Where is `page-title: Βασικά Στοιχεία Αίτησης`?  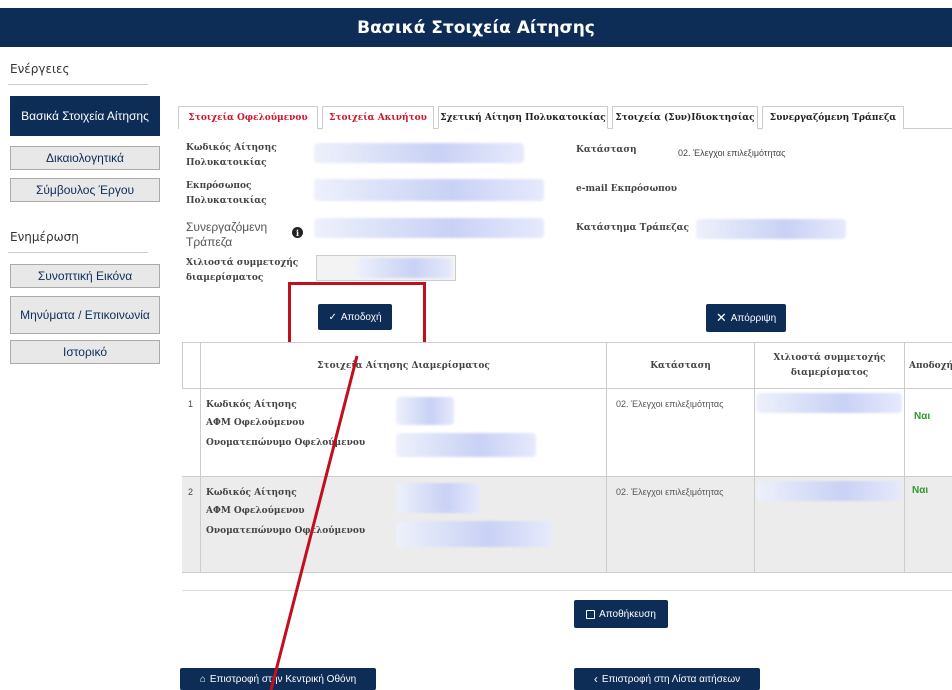
page-title: Βασικά Στοιχεία Αίτησης is located at coordinates (476, 27).